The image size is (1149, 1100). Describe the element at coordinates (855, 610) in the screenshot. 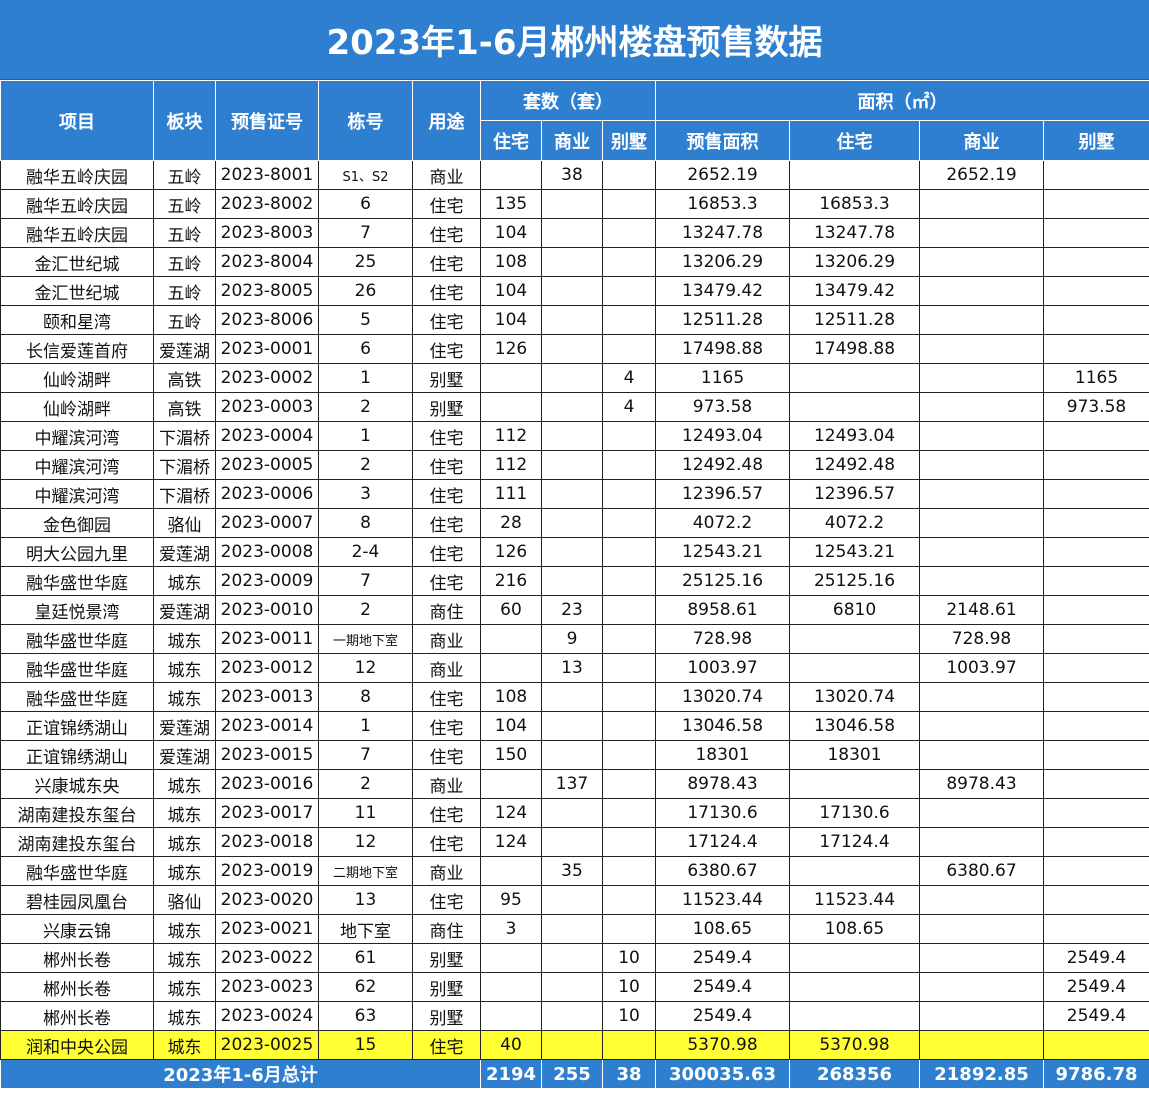

I see `cell-area-res: 6810` at that location.